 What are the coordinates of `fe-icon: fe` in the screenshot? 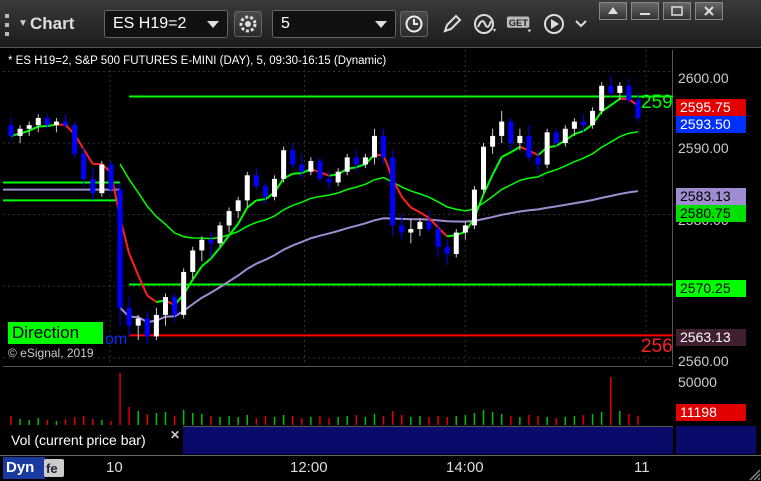 It's located at (54, 468).